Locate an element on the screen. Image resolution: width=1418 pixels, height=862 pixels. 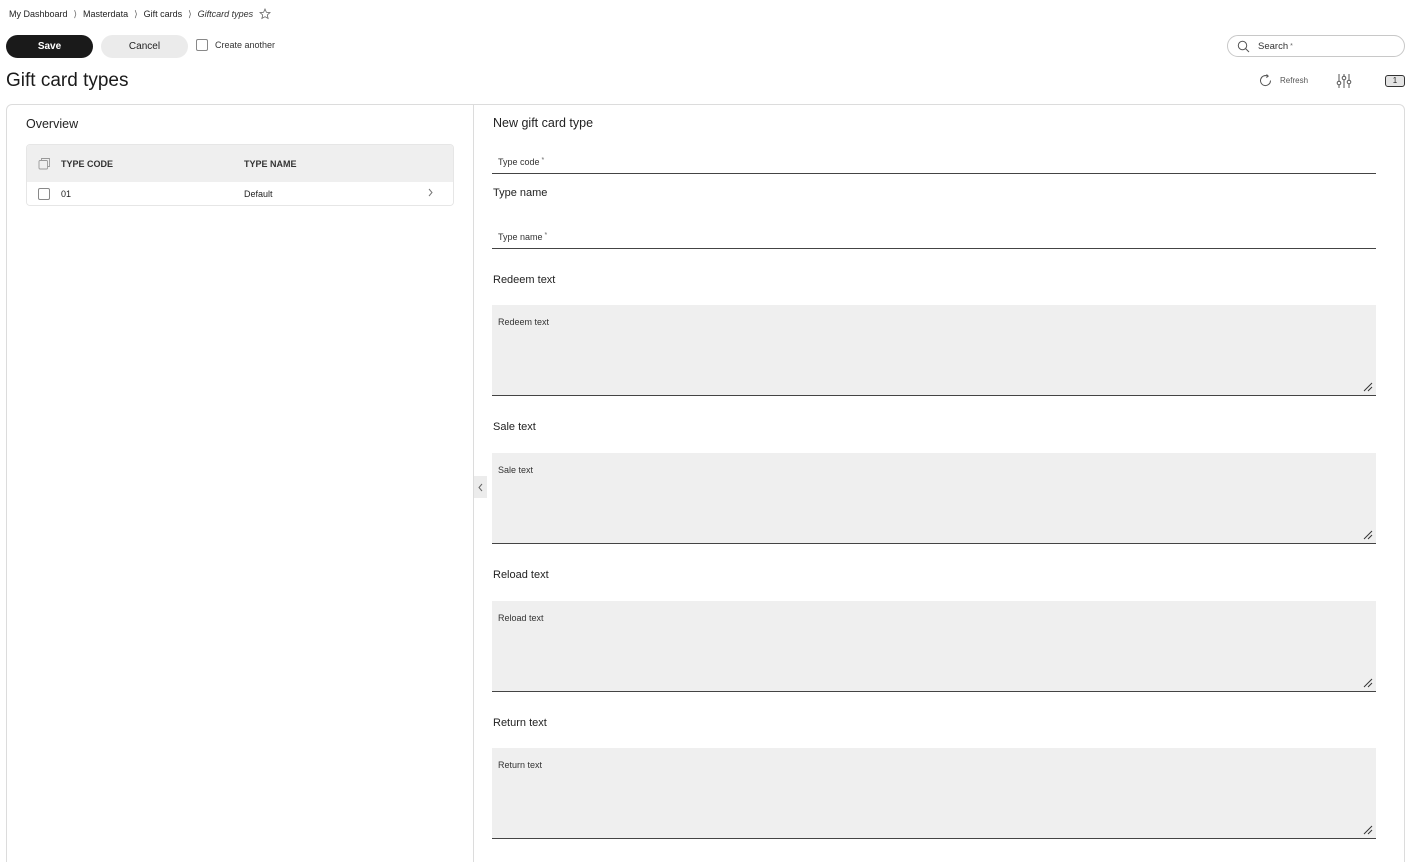
type-code-required-mark: * is located at coordinates (543, 160).